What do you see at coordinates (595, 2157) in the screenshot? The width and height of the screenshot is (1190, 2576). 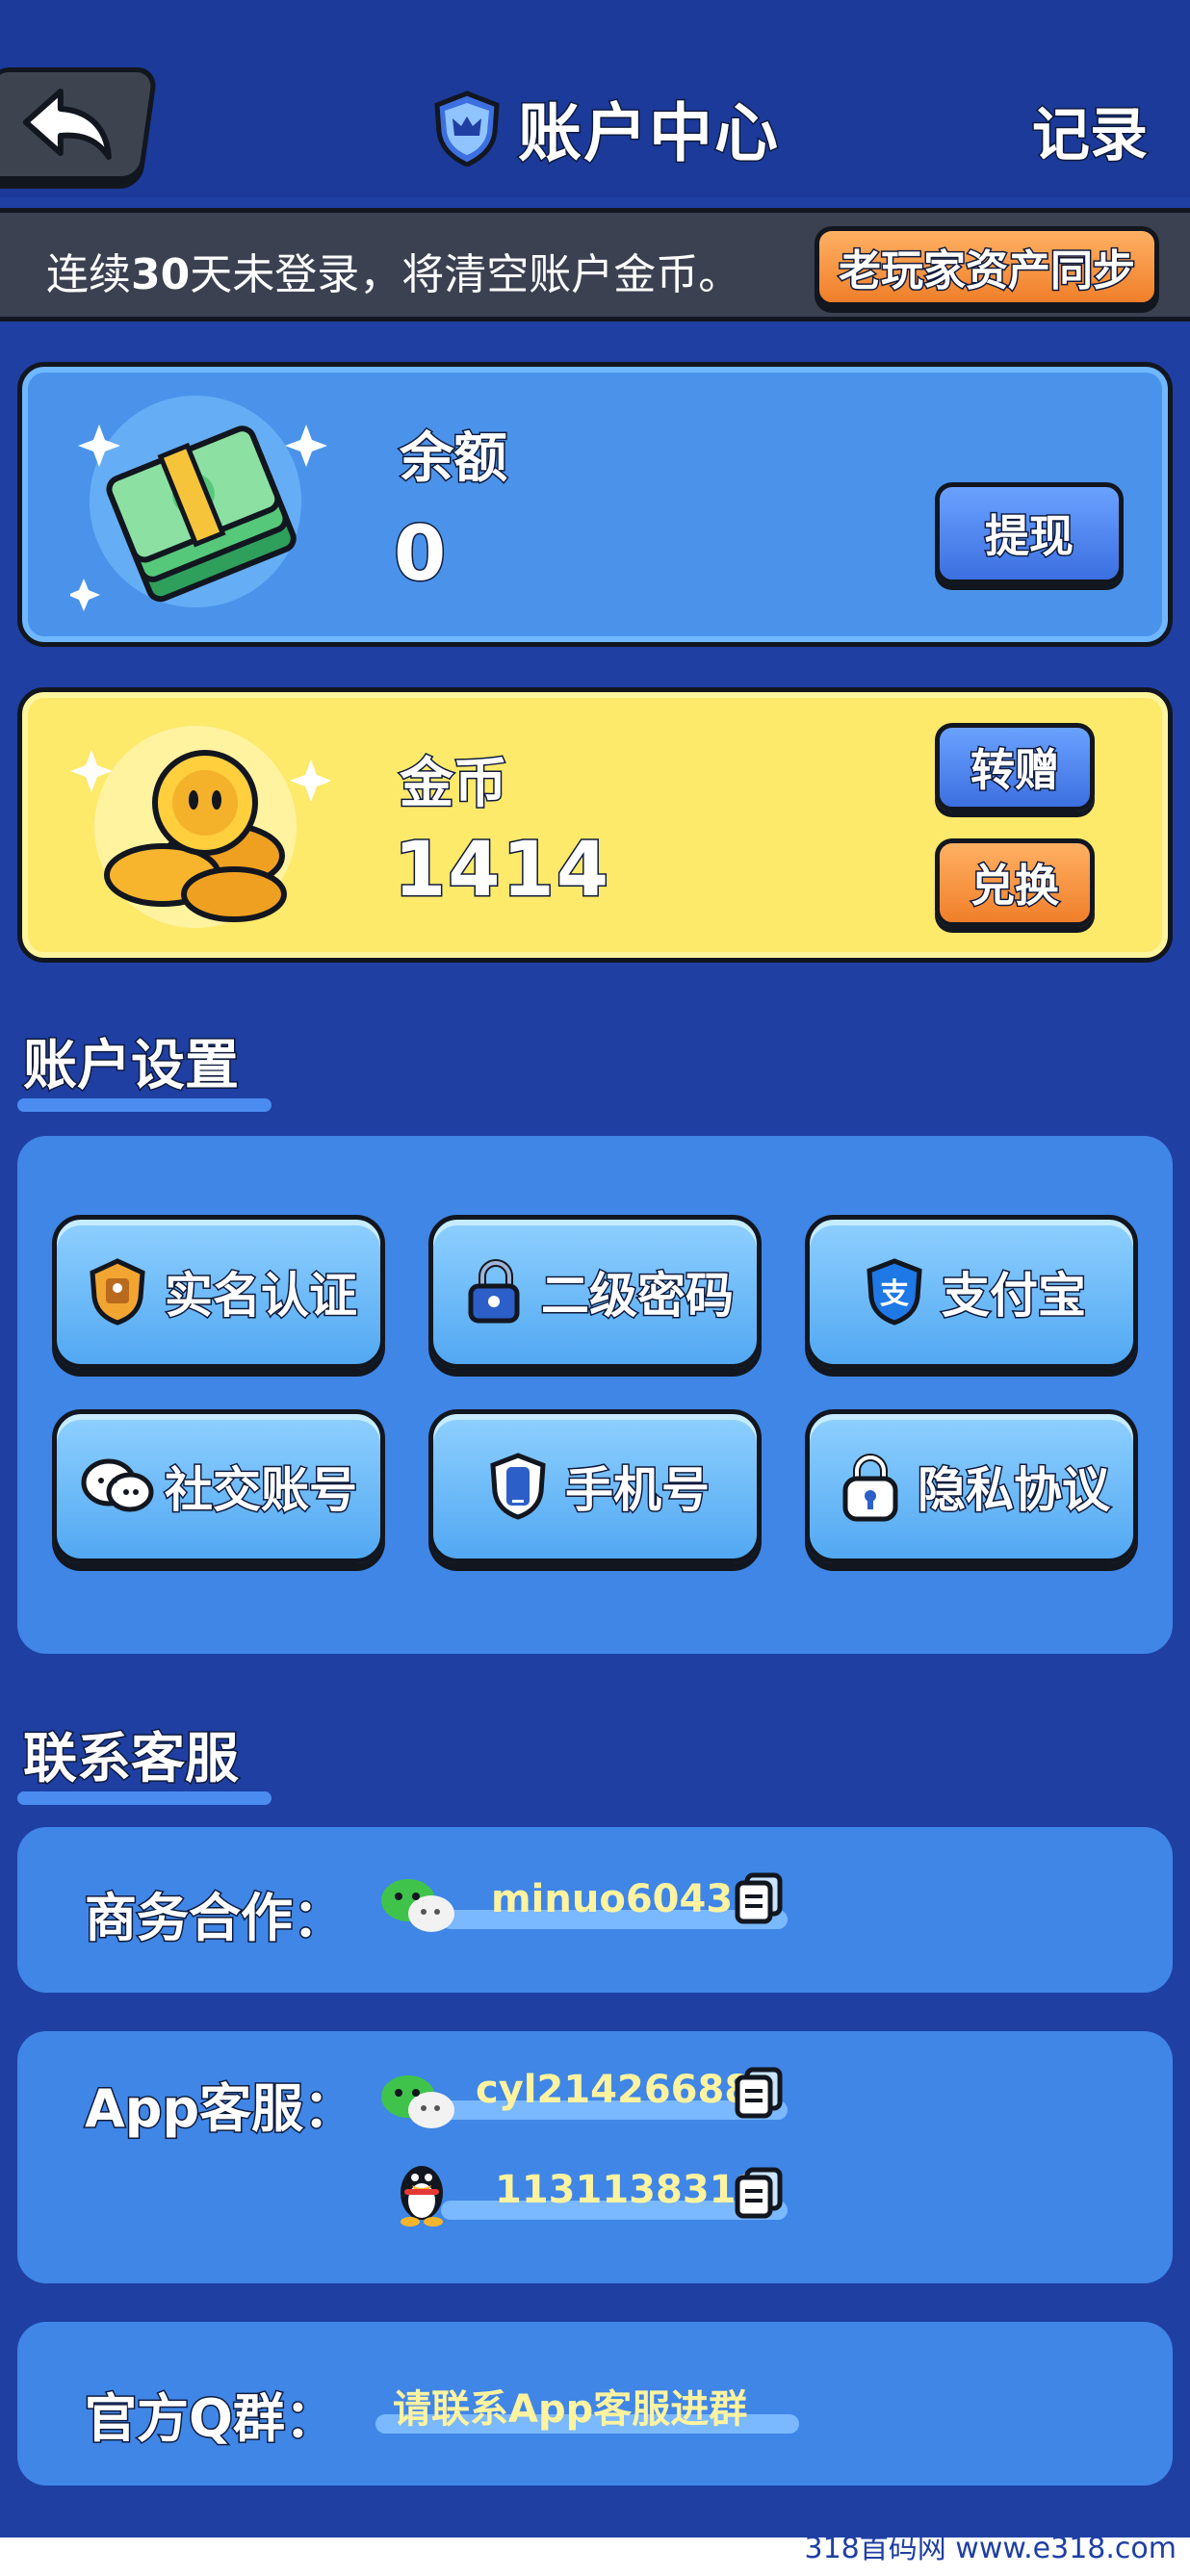 I see `app-support-panel: App客服： cyl21426688 1131138312` at bounding box center [595, 2157].